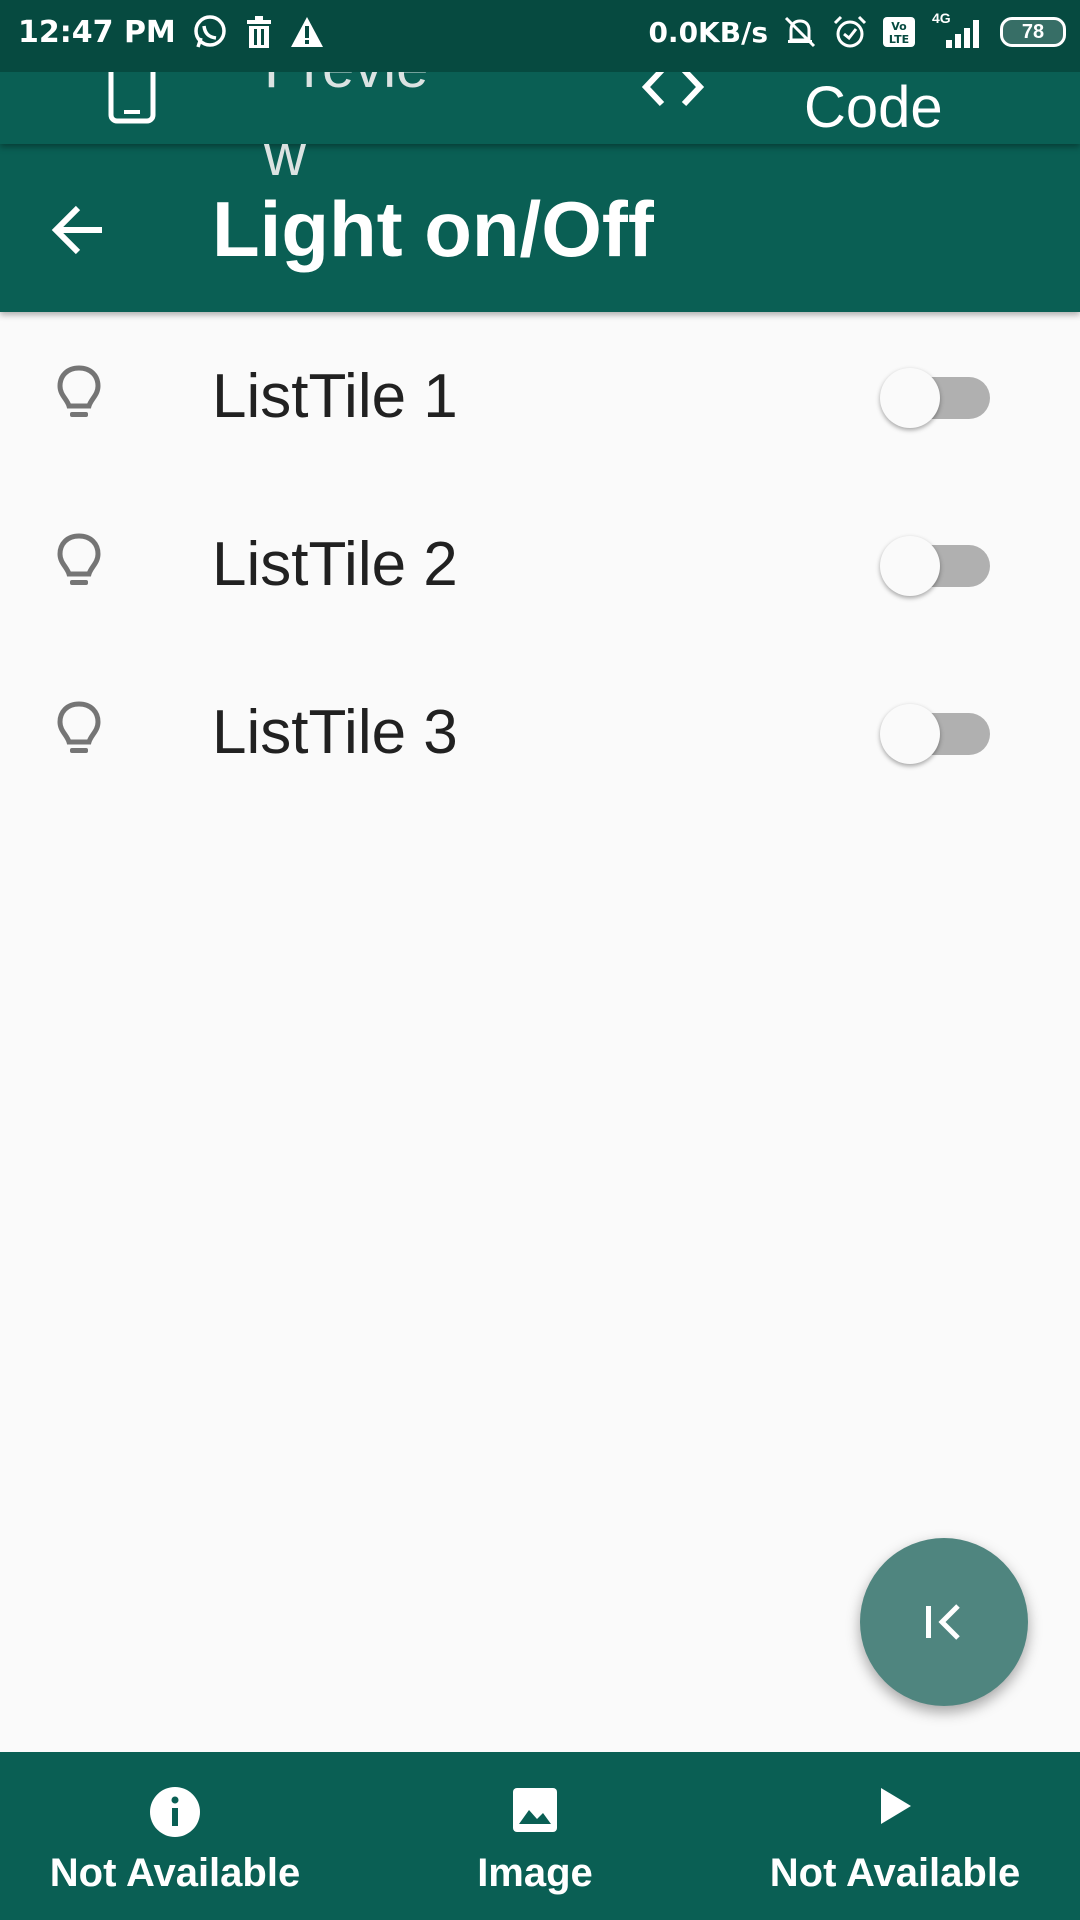 The height and width of the screenshot is (1920, 1080). I want to click on image-icon, so click(535, 1810).